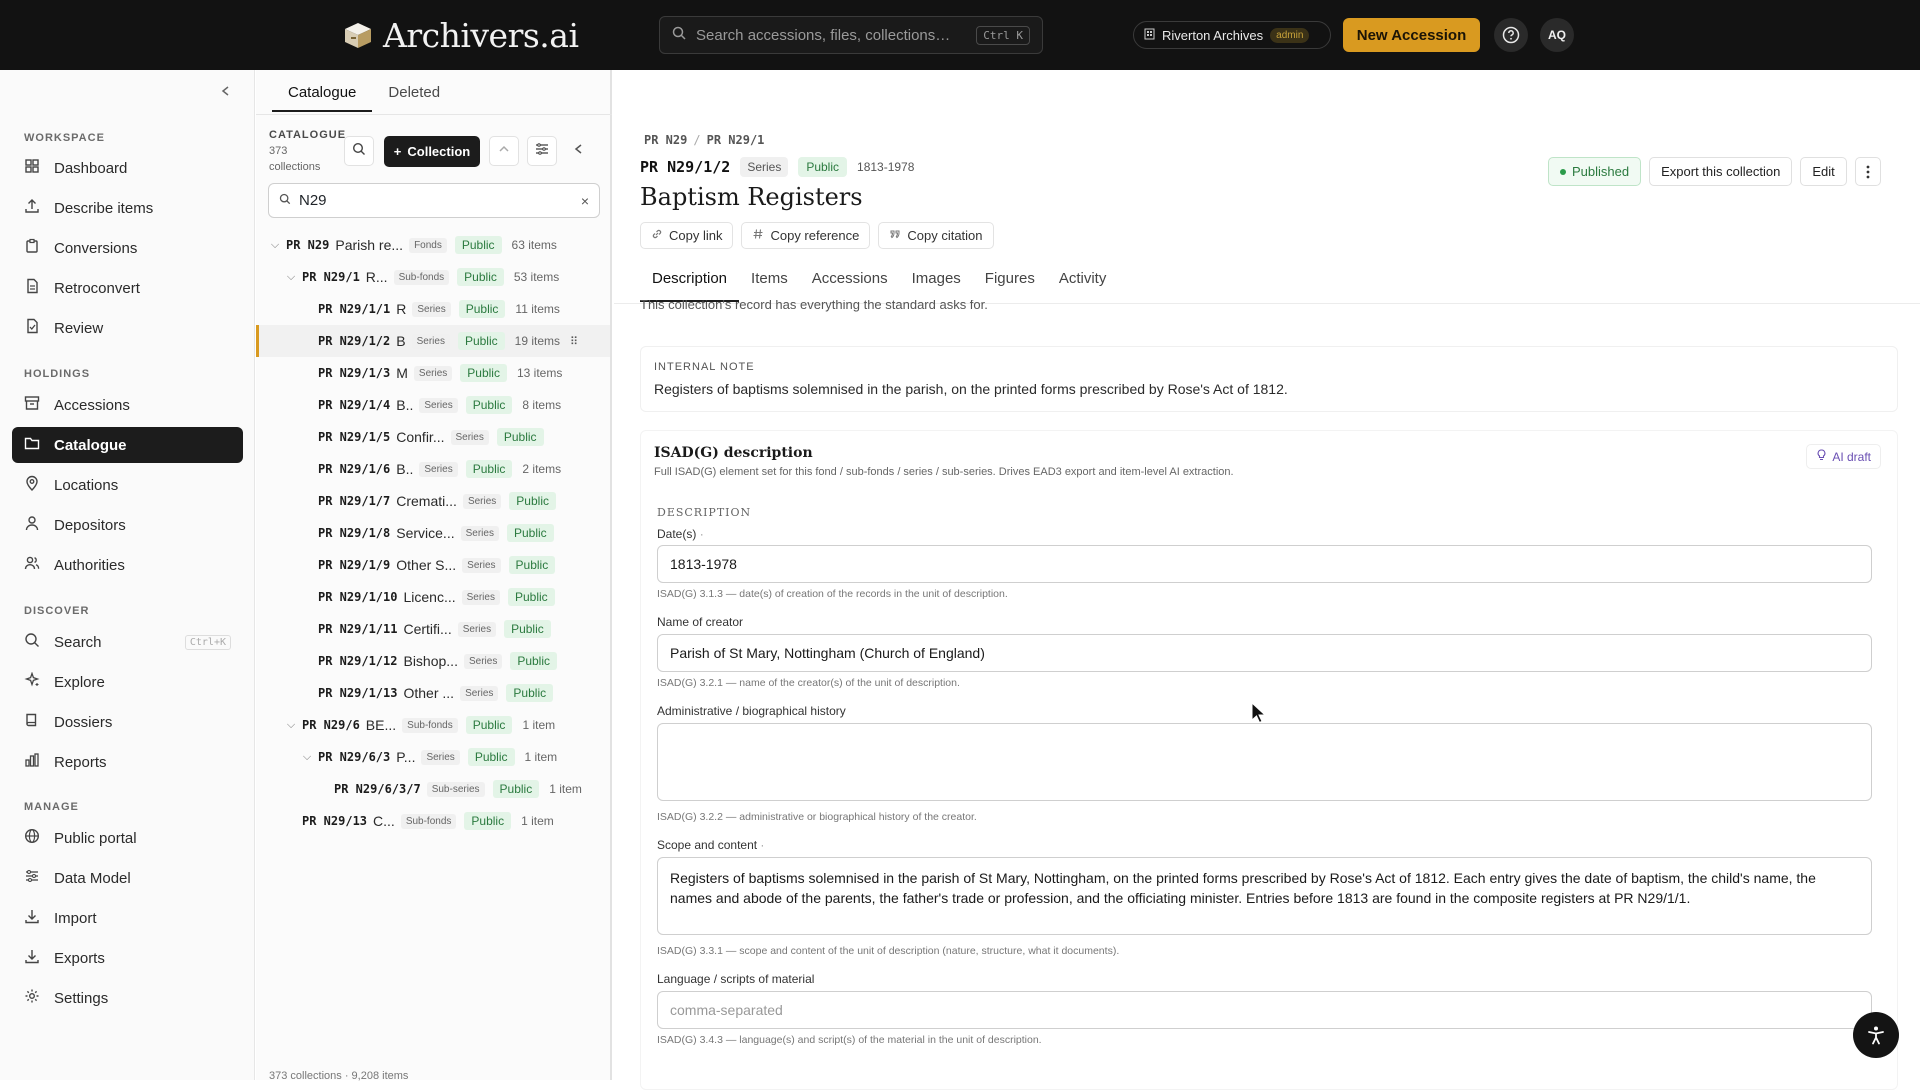 The image size is (1920, 1090). Describe the element at coordinates (574, 341) in the screenshot. I see `drag-handle-icon: ⠿` at that location.